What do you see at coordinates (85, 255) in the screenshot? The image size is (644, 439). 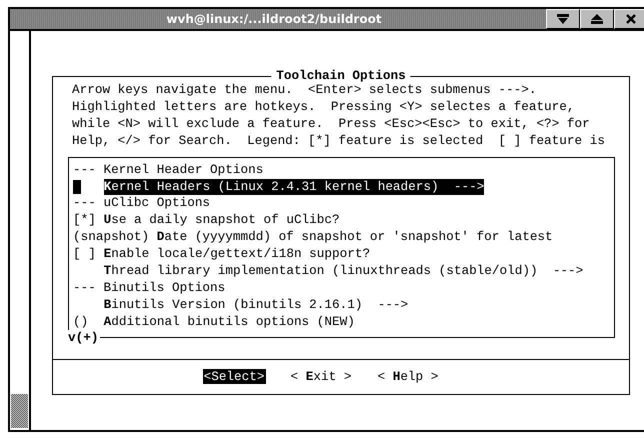 I see `option-value: [ ]` at bounding box center [85, 255].